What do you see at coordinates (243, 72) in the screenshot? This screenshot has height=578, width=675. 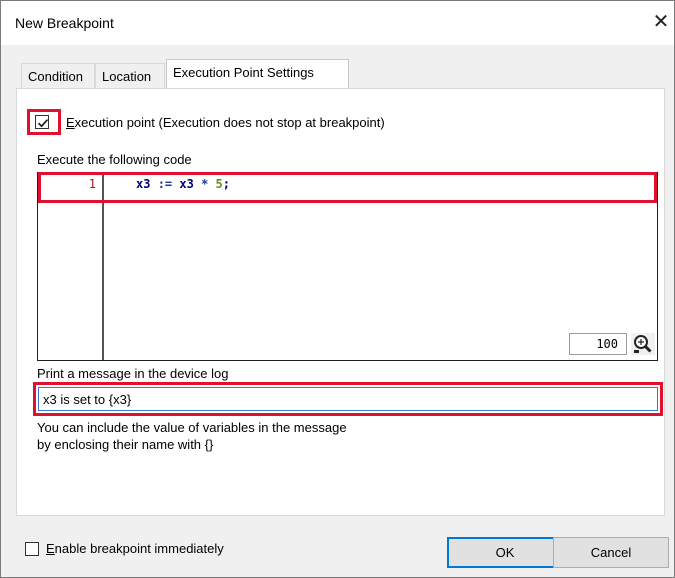 I see `tab-execution-point-settings-label: Execution Point Settings` at bounding box center [243, 72].